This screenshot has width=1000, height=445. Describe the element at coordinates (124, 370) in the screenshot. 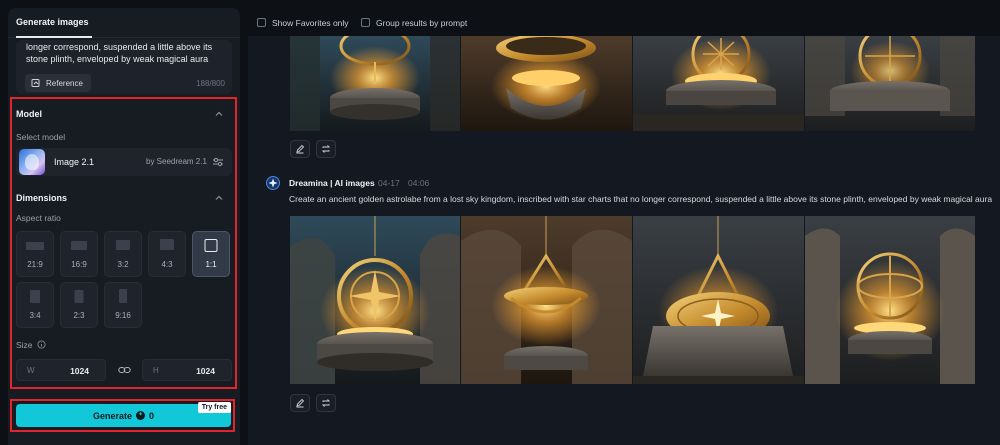

I see `link-ratio-icon` at that location.